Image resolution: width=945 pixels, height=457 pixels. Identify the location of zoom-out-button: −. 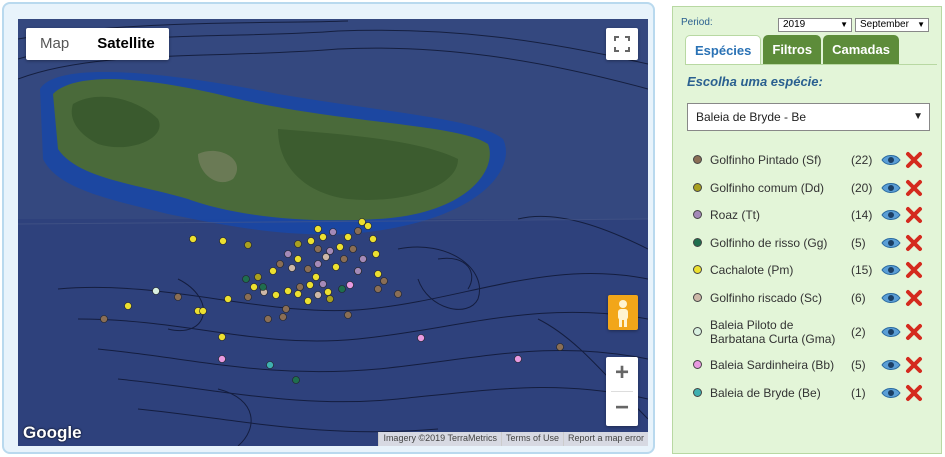
(622, 409).